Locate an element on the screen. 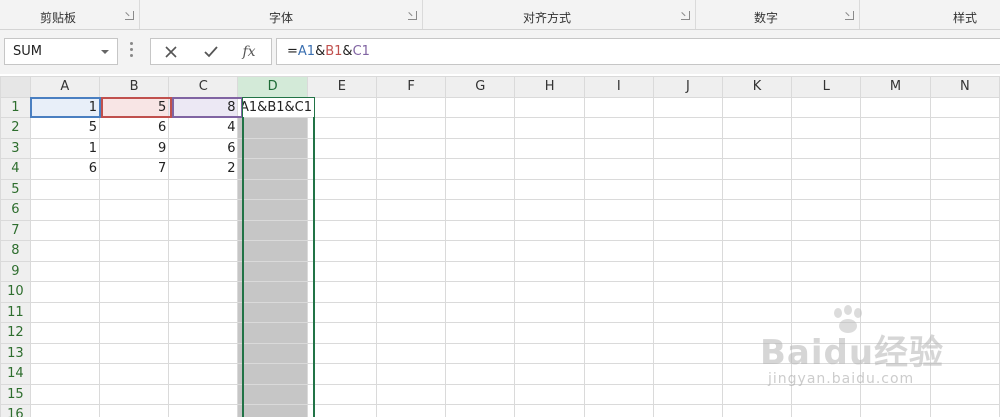 Image resolution: width=1000 pixels, height=417 pixels. cell-b2: 6 is located at coordinates (134, 128).